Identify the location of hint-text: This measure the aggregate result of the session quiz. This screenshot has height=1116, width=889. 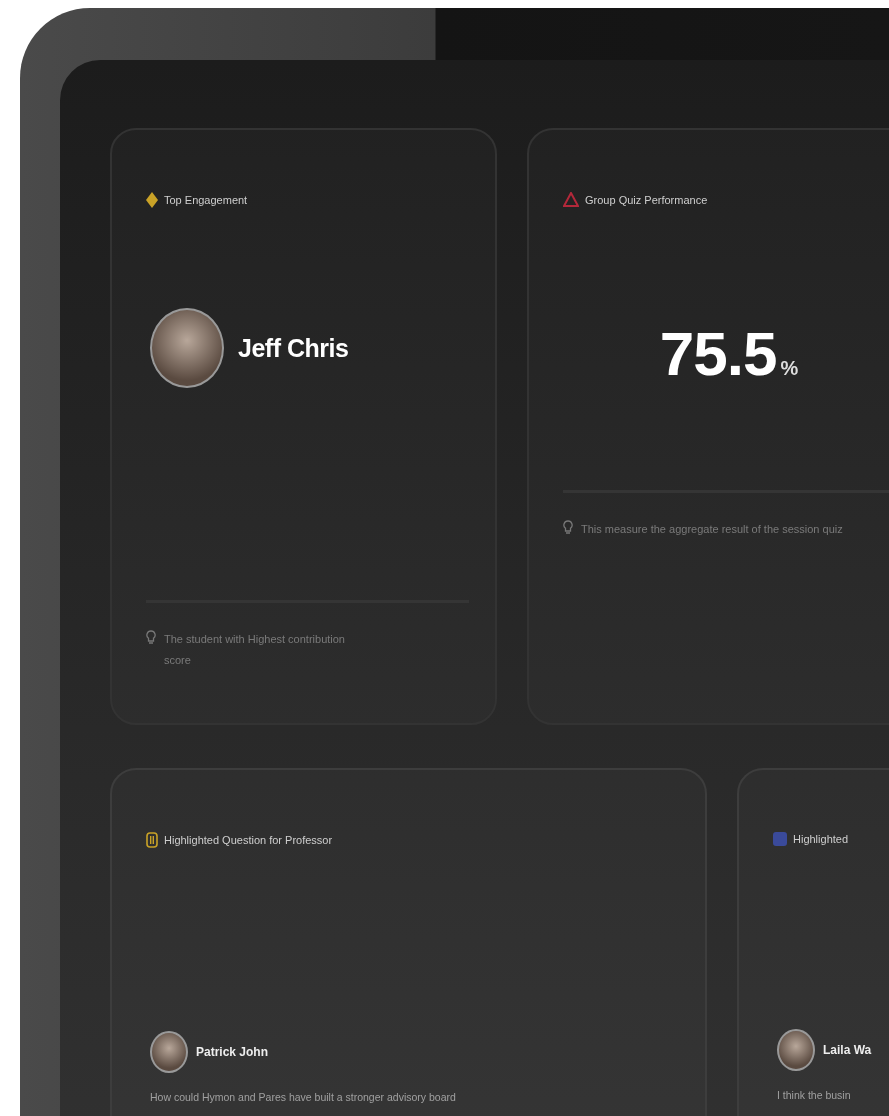
(712, 529).